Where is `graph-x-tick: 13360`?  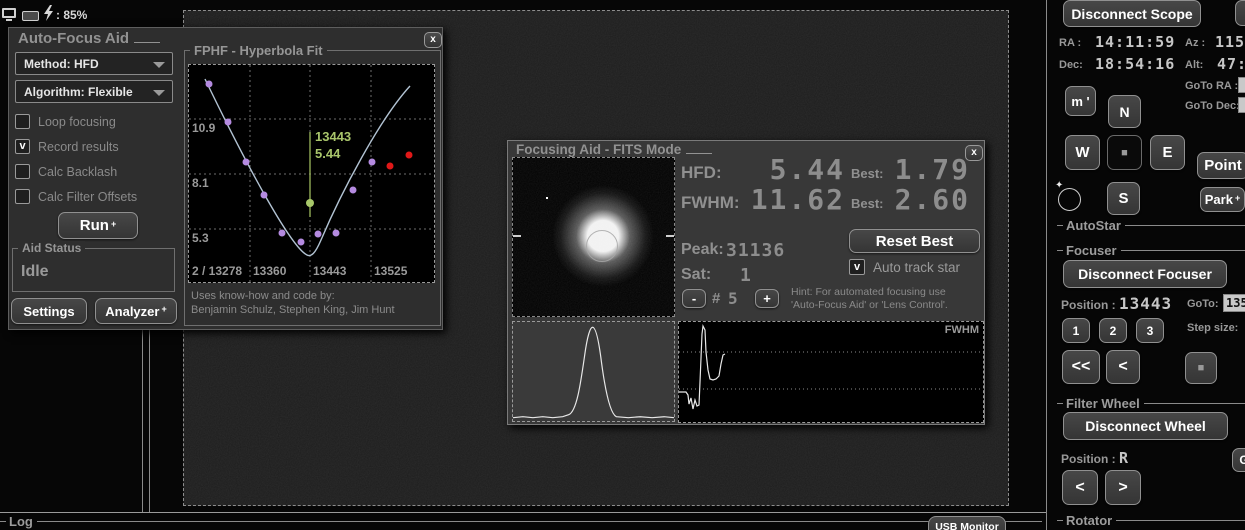 graph-x-tick: 13360 is located at coordinates (270, 271).